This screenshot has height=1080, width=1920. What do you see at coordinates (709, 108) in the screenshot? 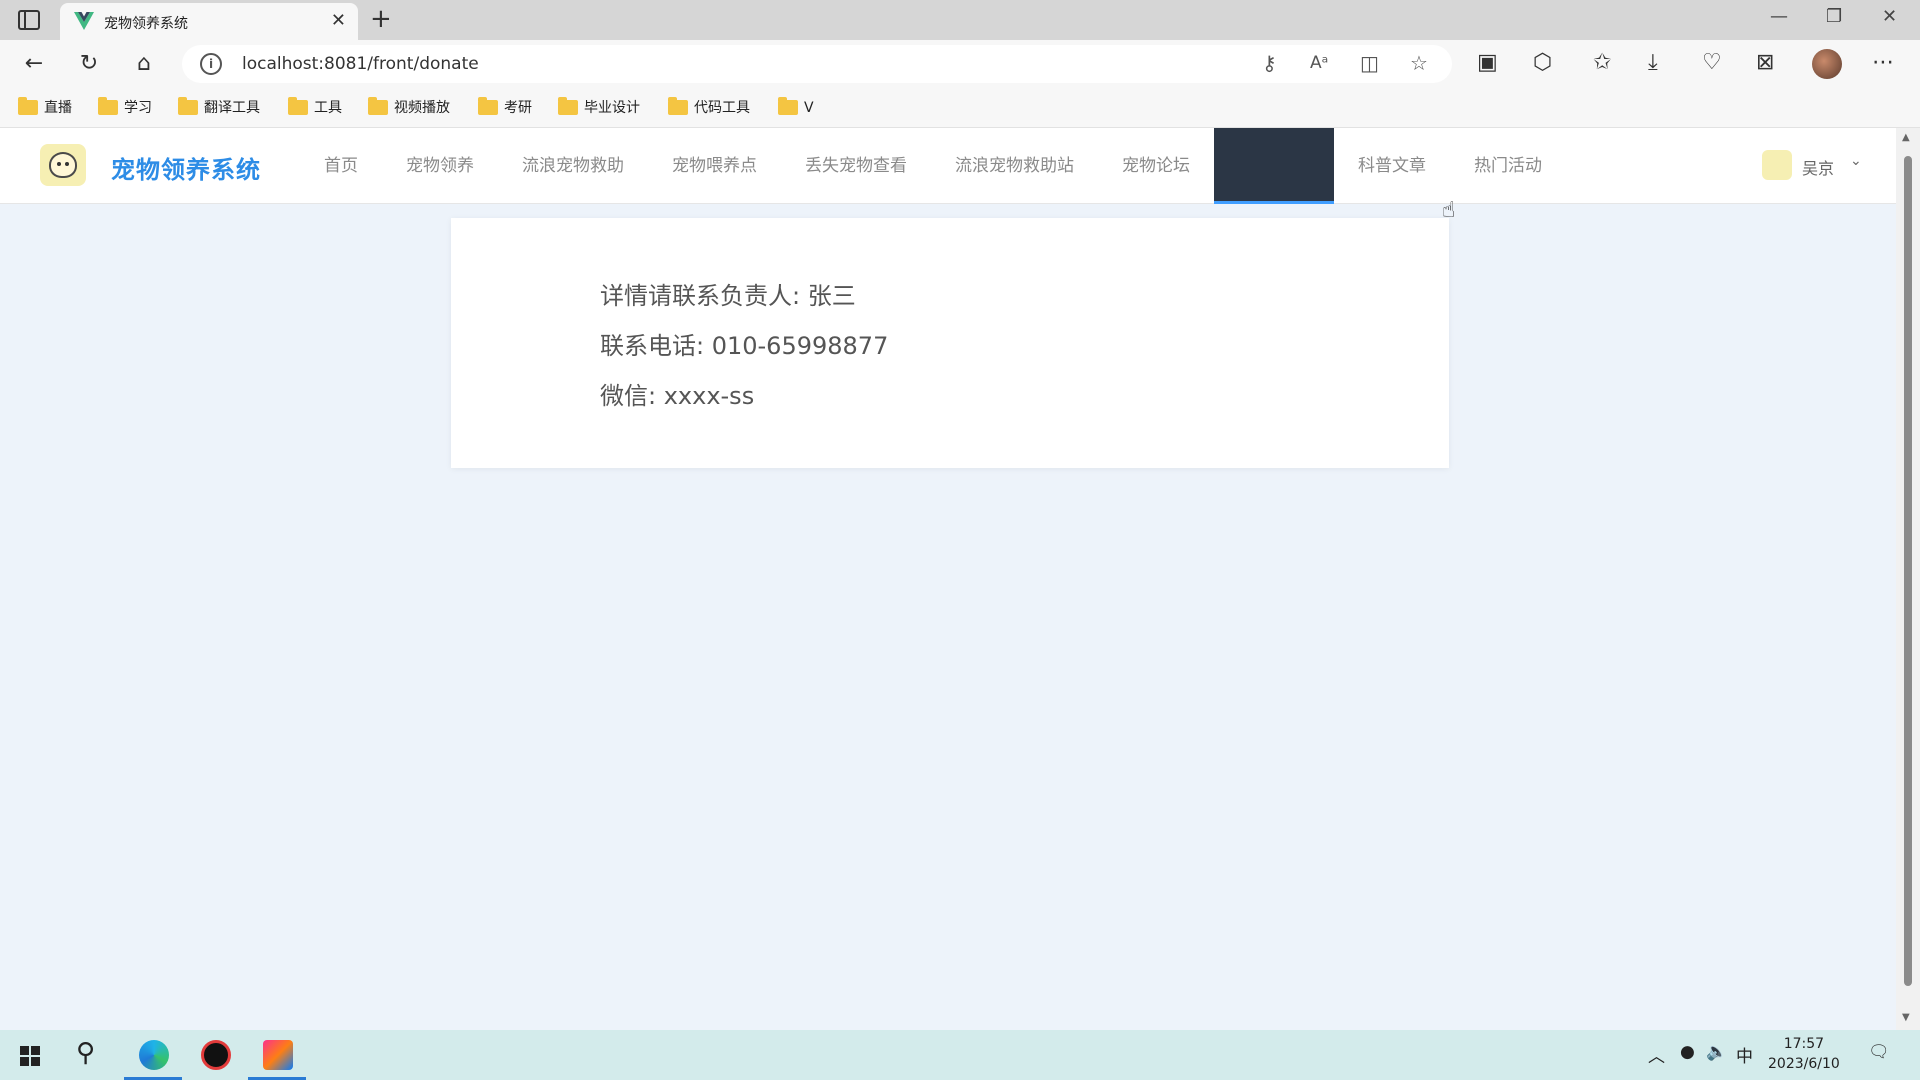
I see `bookmark-folder: 代码工具` at bounding box center [709, 108].